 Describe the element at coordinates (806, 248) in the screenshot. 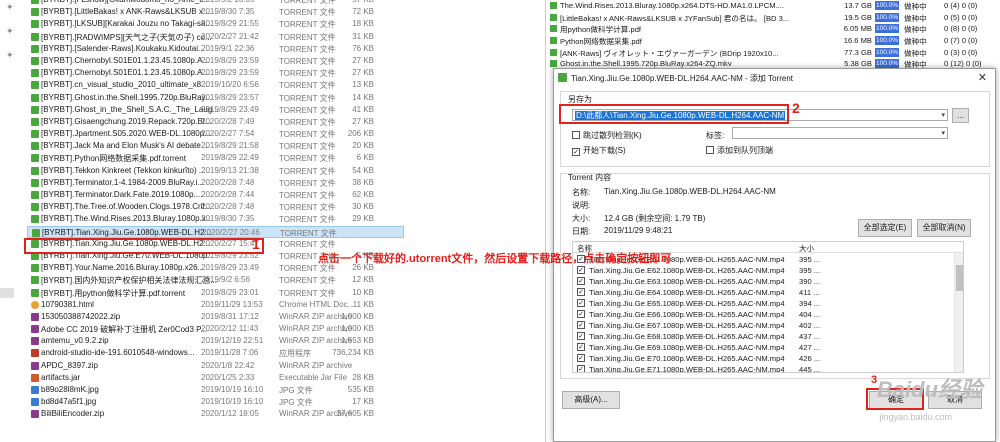

I see `col-size-header: 大小` at that location.